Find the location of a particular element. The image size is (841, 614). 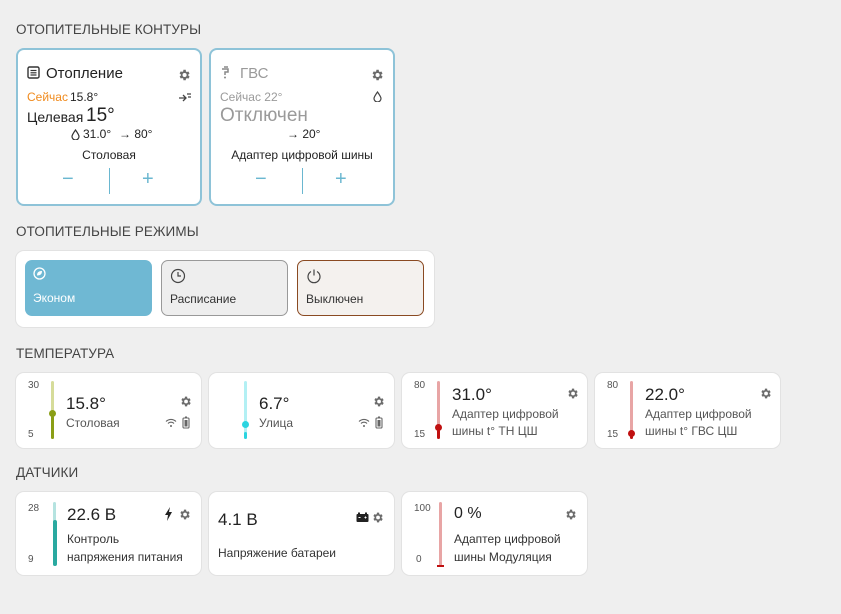

section-title-sensors: ДАТЧИКИ is located at coordinates (47, 472).